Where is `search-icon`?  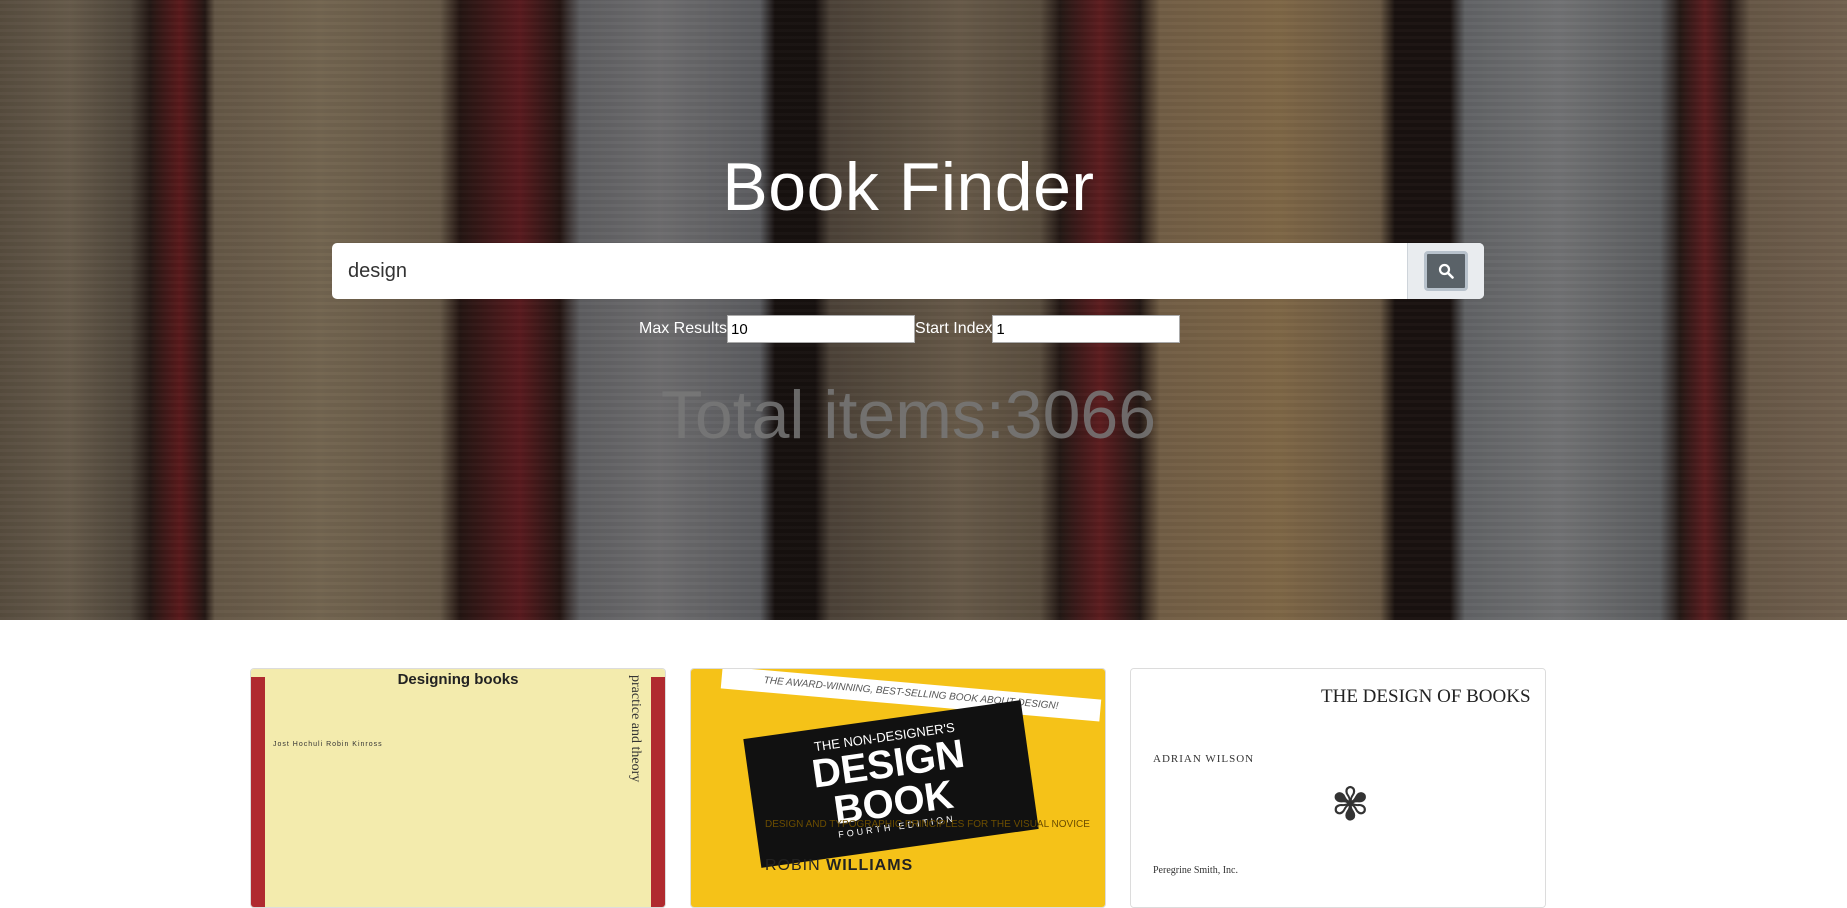
search-icon is located at coordinates (1446, 271).